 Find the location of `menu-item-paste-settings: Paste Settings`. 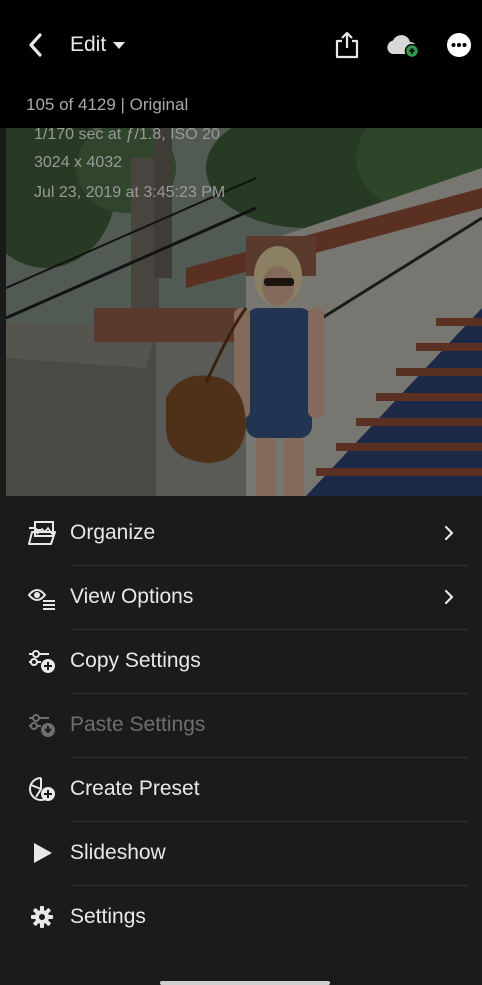

menu-item-paste-settings: Paste Settings is located at coordinates (244, 725).